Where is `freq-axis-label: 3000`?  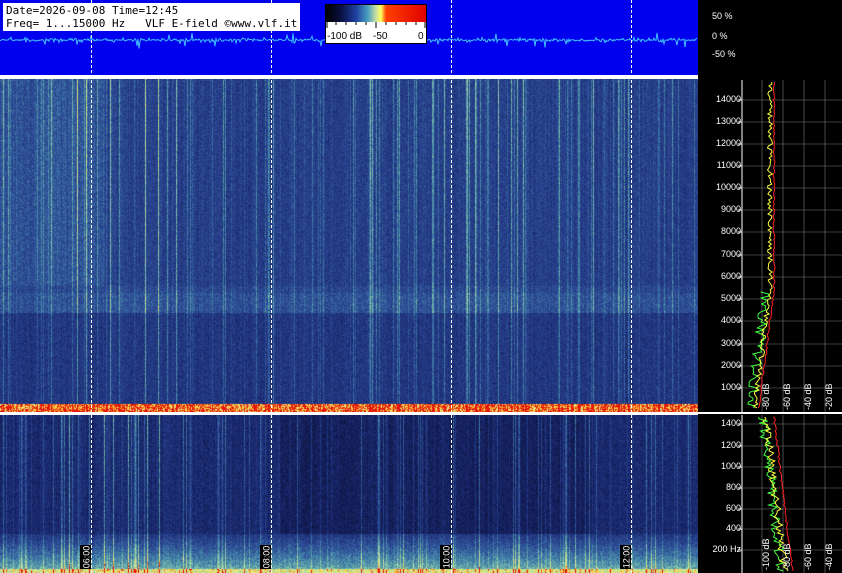
freq-axis-label: 3000 is located at coordinates (730, 343).